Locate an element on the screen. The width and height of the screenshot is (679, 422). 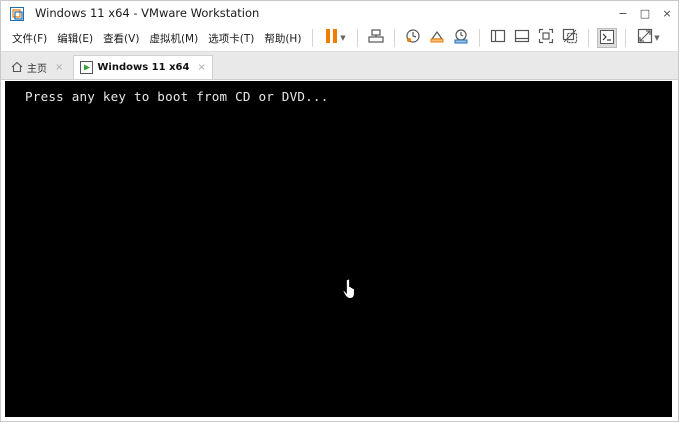
show-library-button is located at coordinates (498, 38).